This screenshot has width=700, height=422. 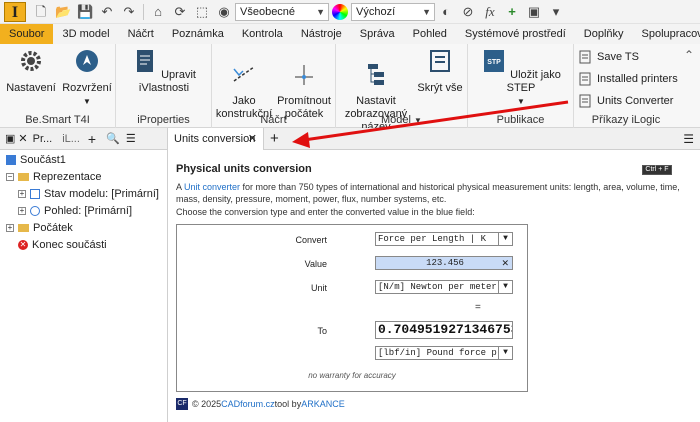 I want to click on units-converter-button: Units Converter, so click(x=625, y=101).